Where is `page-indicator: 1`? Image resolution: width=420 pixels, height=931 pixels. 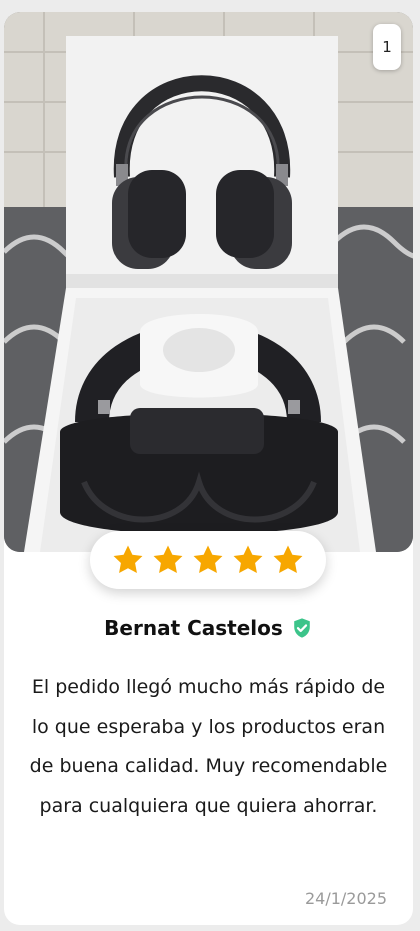
page-indicator: 1 is located at coordinates (387, 47).